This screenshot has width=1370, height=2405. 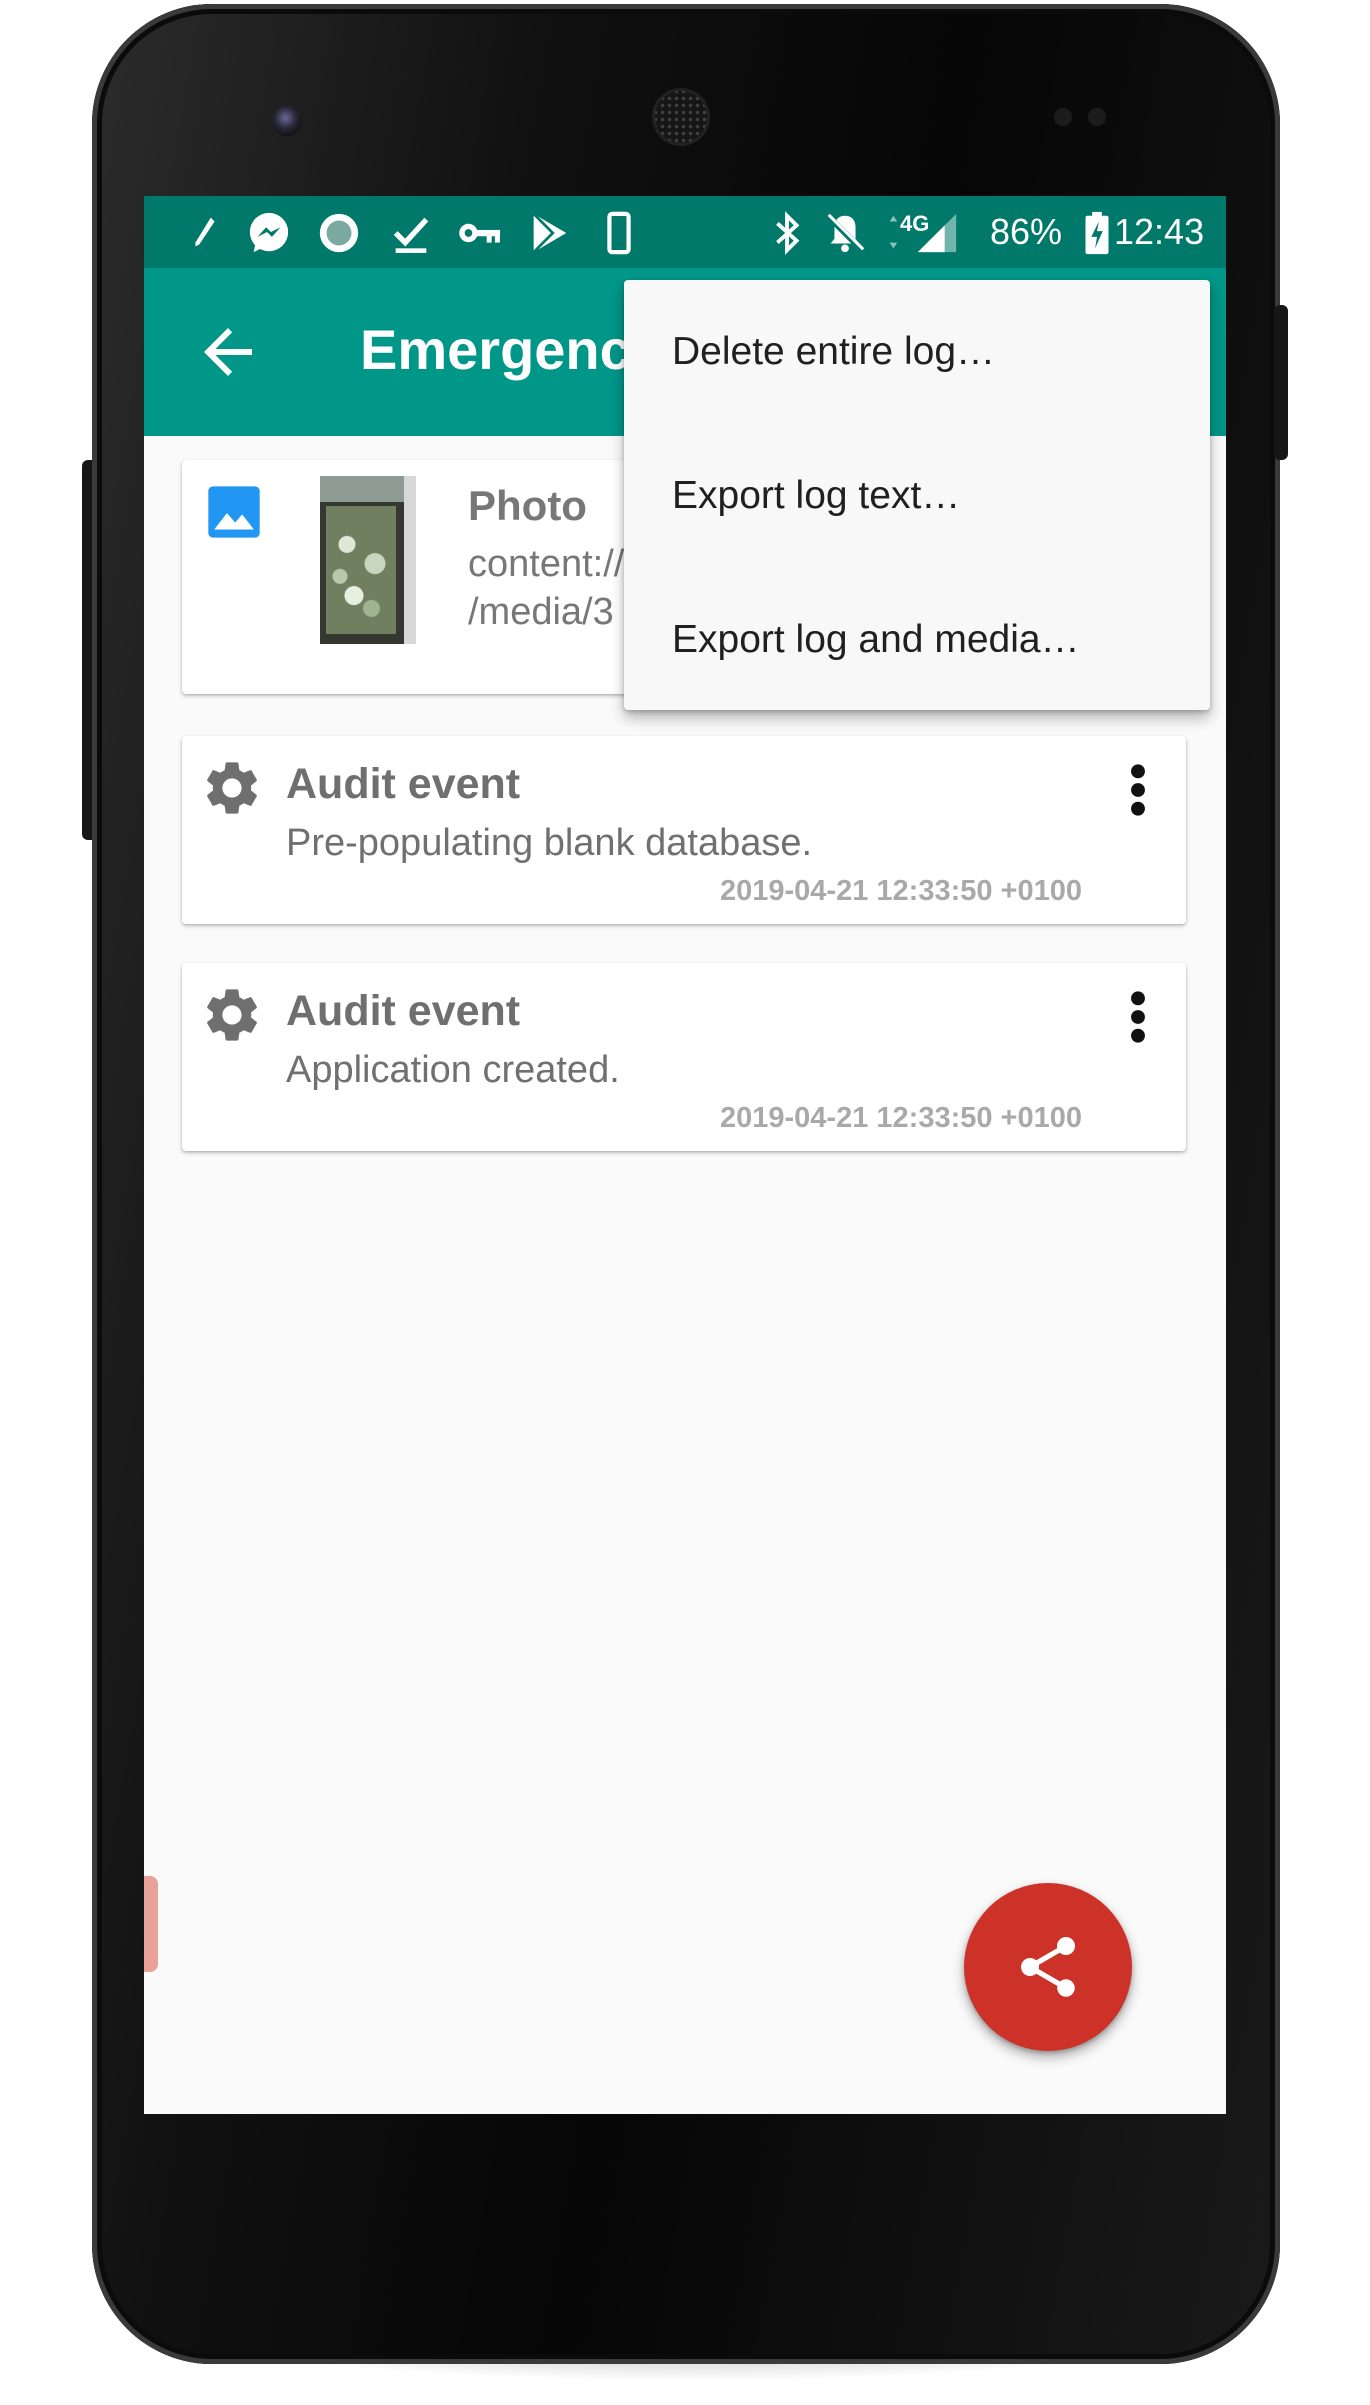 I want to click on light-sensor, so click(x=1097, y=117).